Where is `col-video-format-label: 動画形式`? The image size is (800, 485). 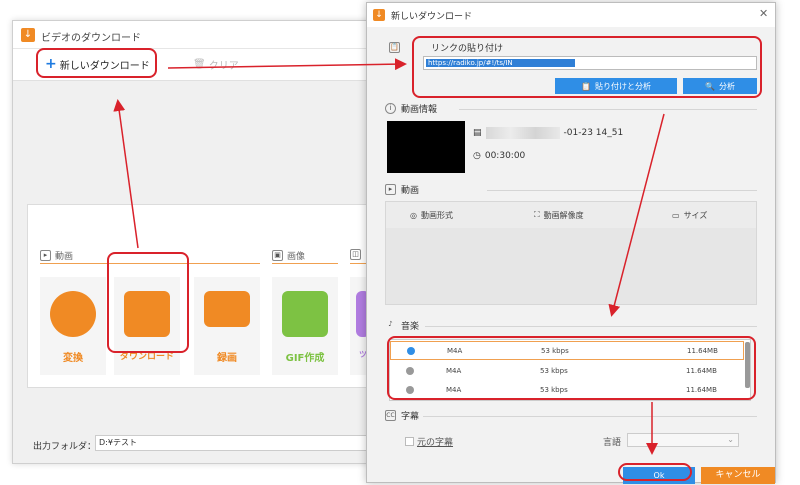 col-video-format-label: 動画形式 is located at coordinates (436, 215).